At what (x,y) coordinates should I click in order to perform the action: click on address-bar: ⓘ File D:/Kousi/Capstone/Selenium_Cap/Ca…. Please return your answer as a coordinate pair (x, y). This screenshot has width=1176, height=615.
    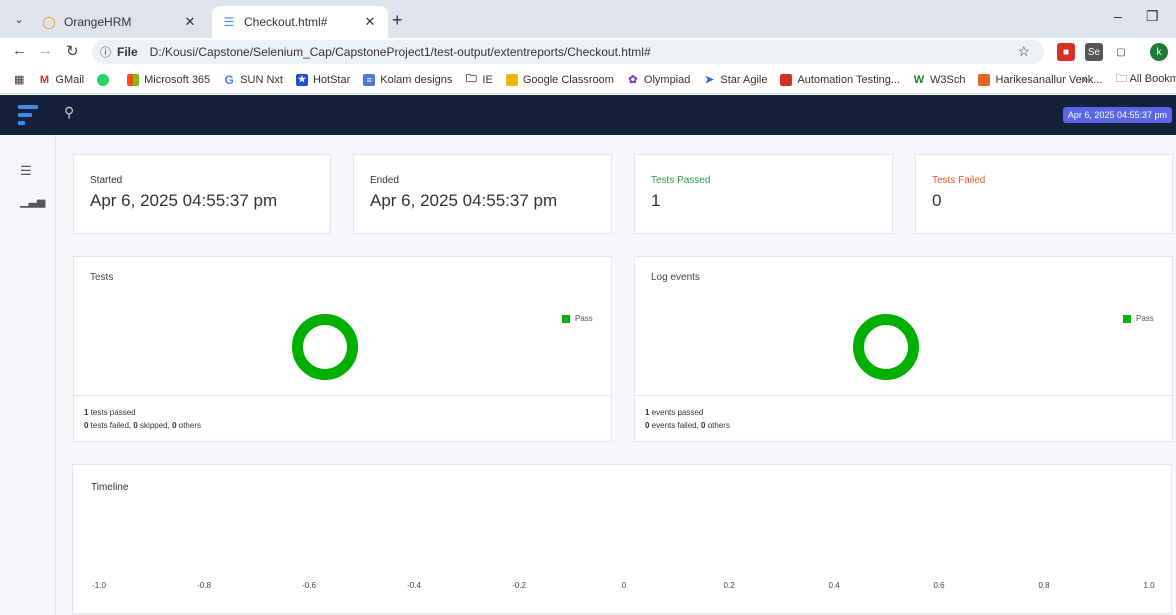
    Looking at the image, I should click on (568, 52).